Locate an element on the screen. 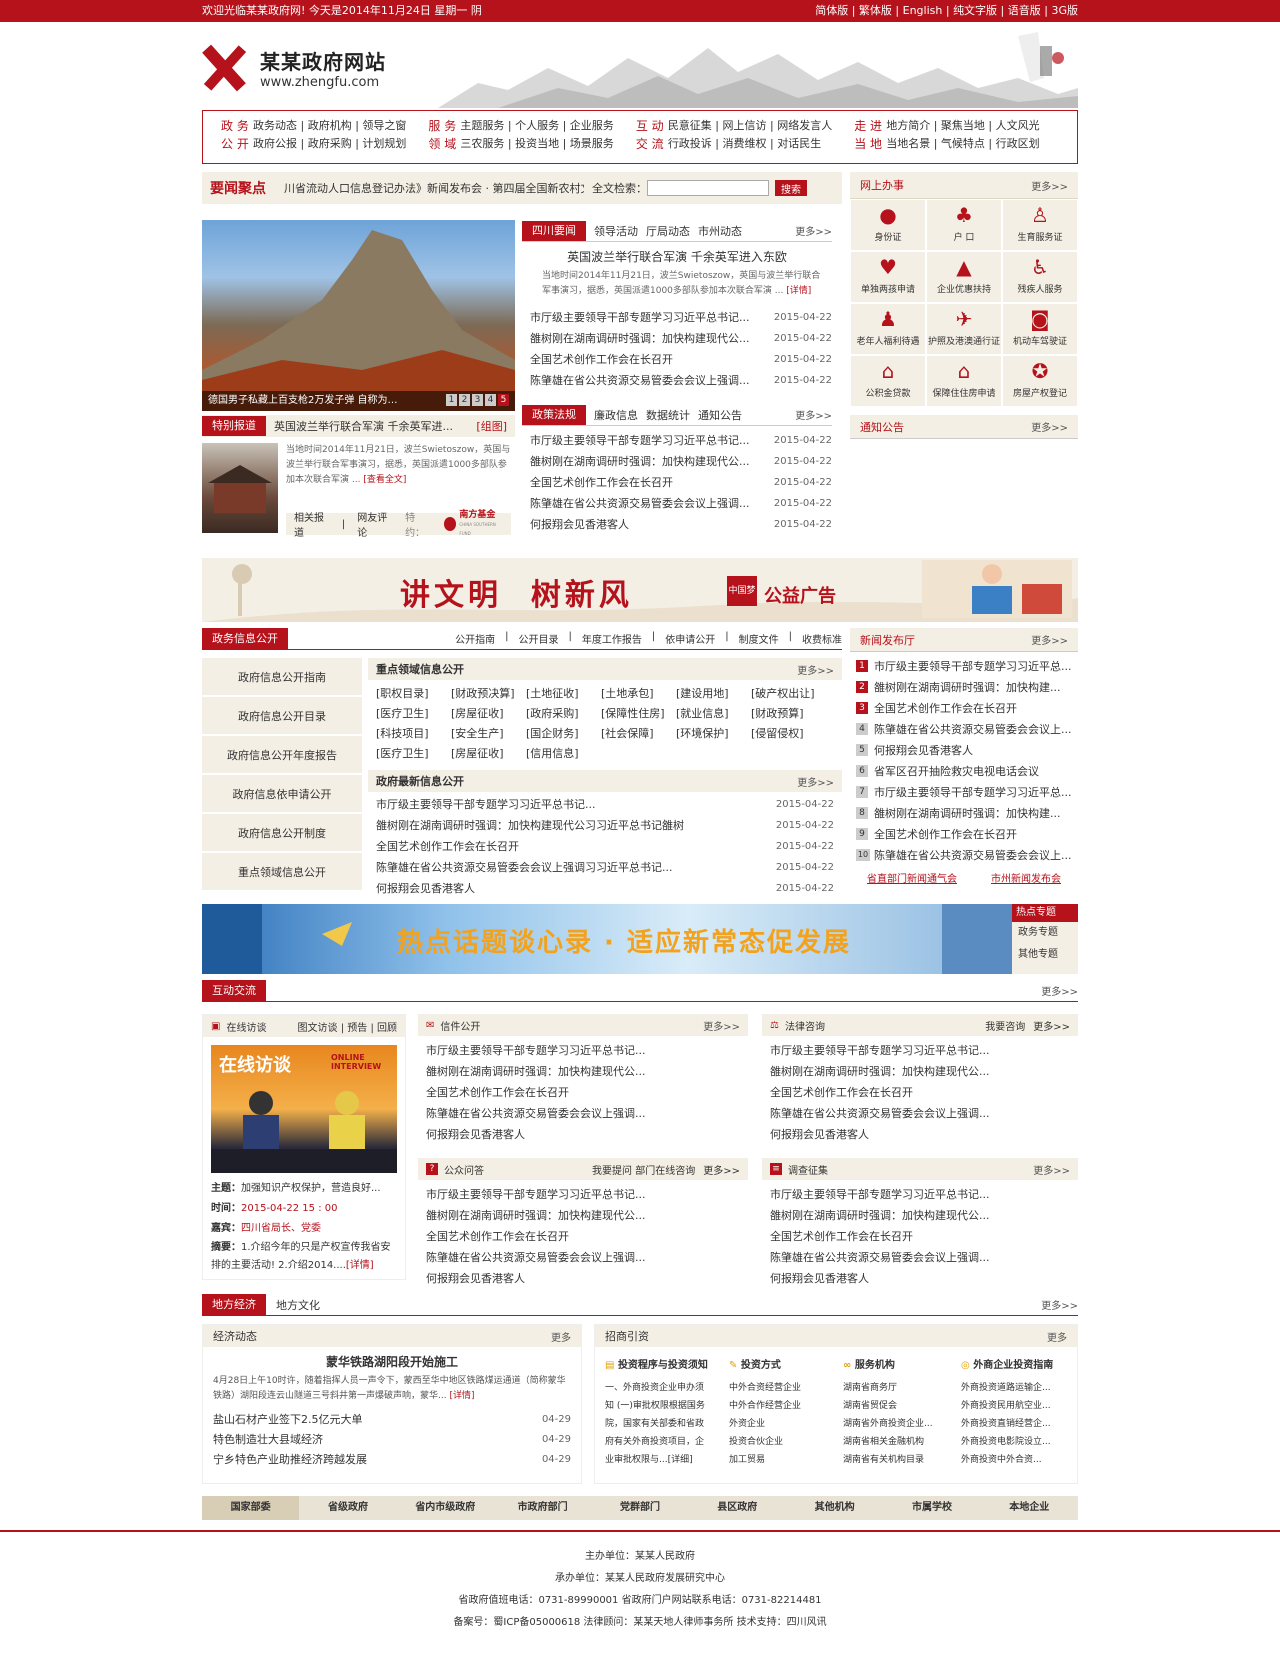 This screenshot has height=1661, width=1280. service-elderly: ♟ 老年人福利待遇 is located at coordinates (888, 329).